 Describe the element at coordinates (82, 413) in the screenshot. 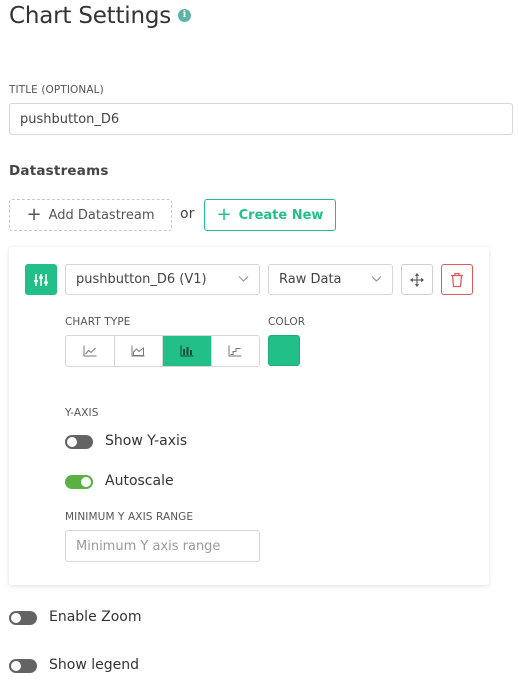

I see `y-axis-label: Y-AXIS` at that location.